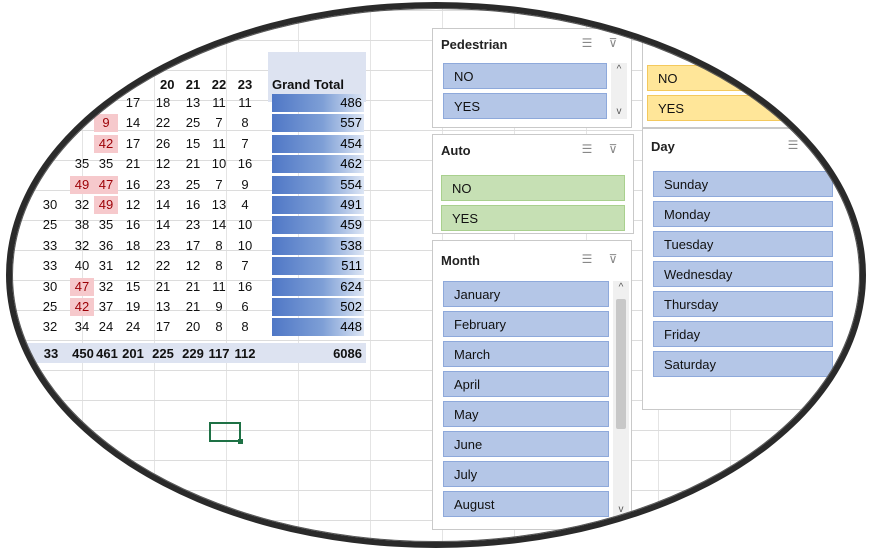  What do you see at coordinates (613, 43) in the screenshot?
I see `clear-filter-icon: ⊽` at bounding box center [613, 43].